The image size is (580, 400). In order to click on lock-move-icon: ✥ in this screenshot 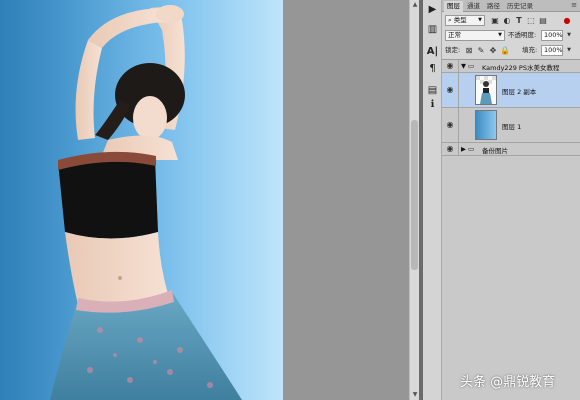, I will do `click(493, 51)`.